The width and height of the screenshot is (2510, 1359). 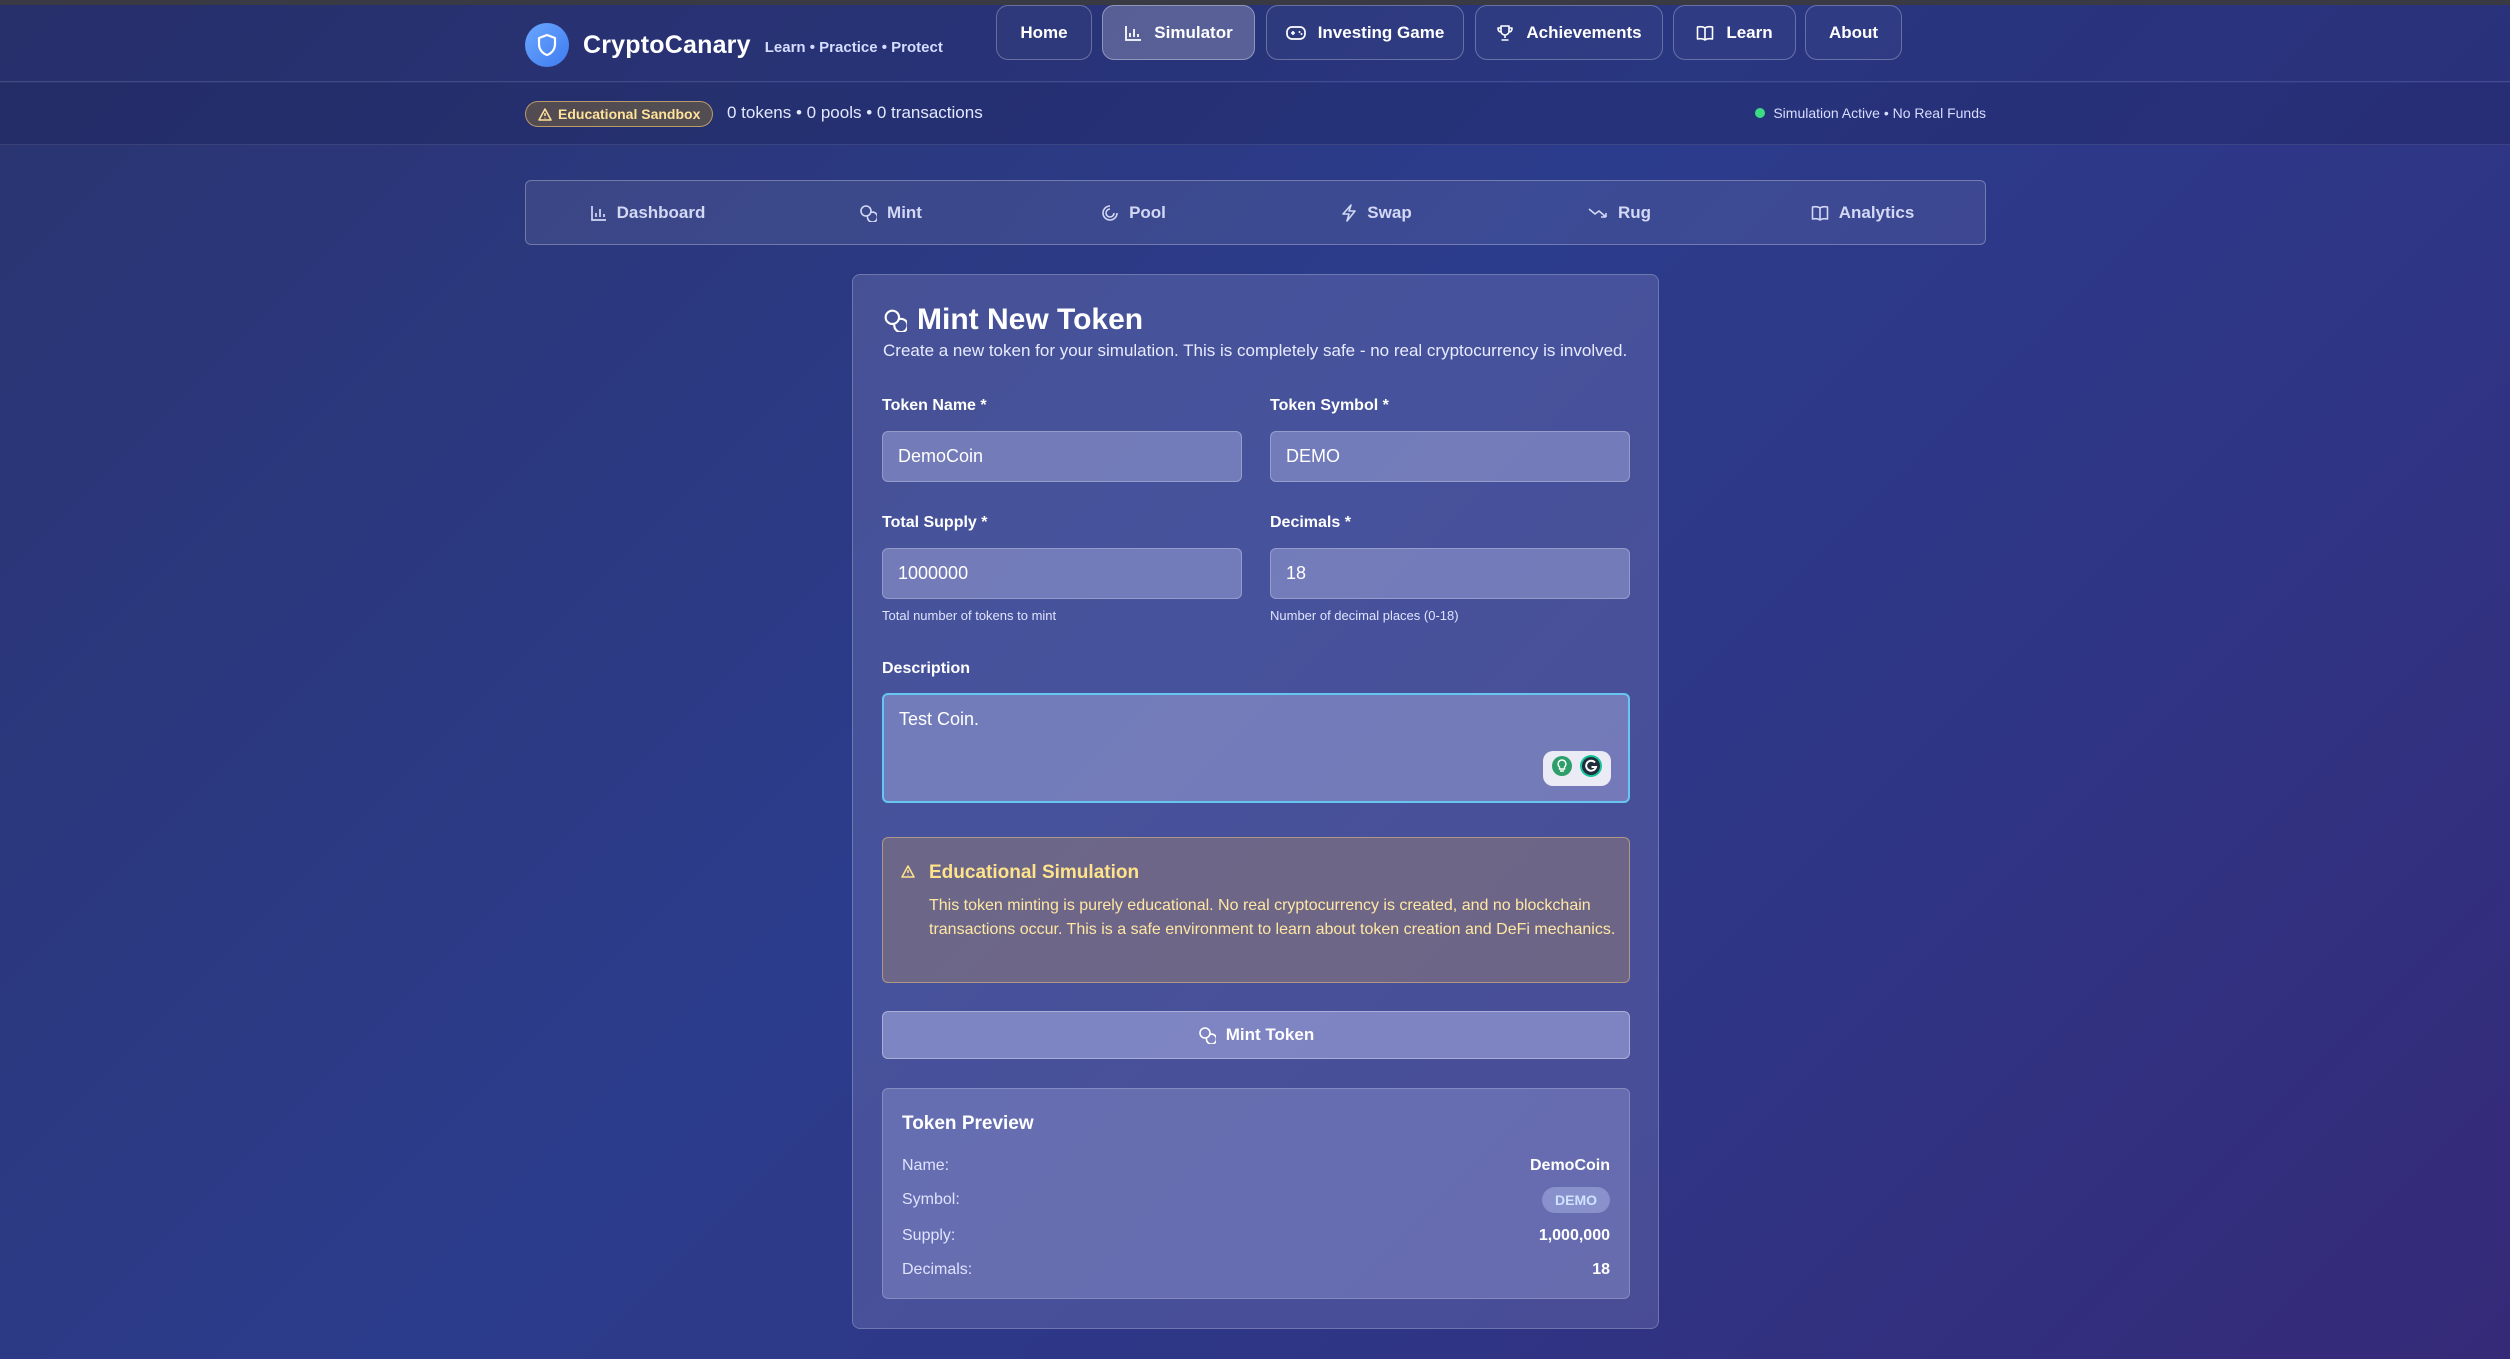 I want to click on preview-name-key: Name:, so click(x=926, y=1165).